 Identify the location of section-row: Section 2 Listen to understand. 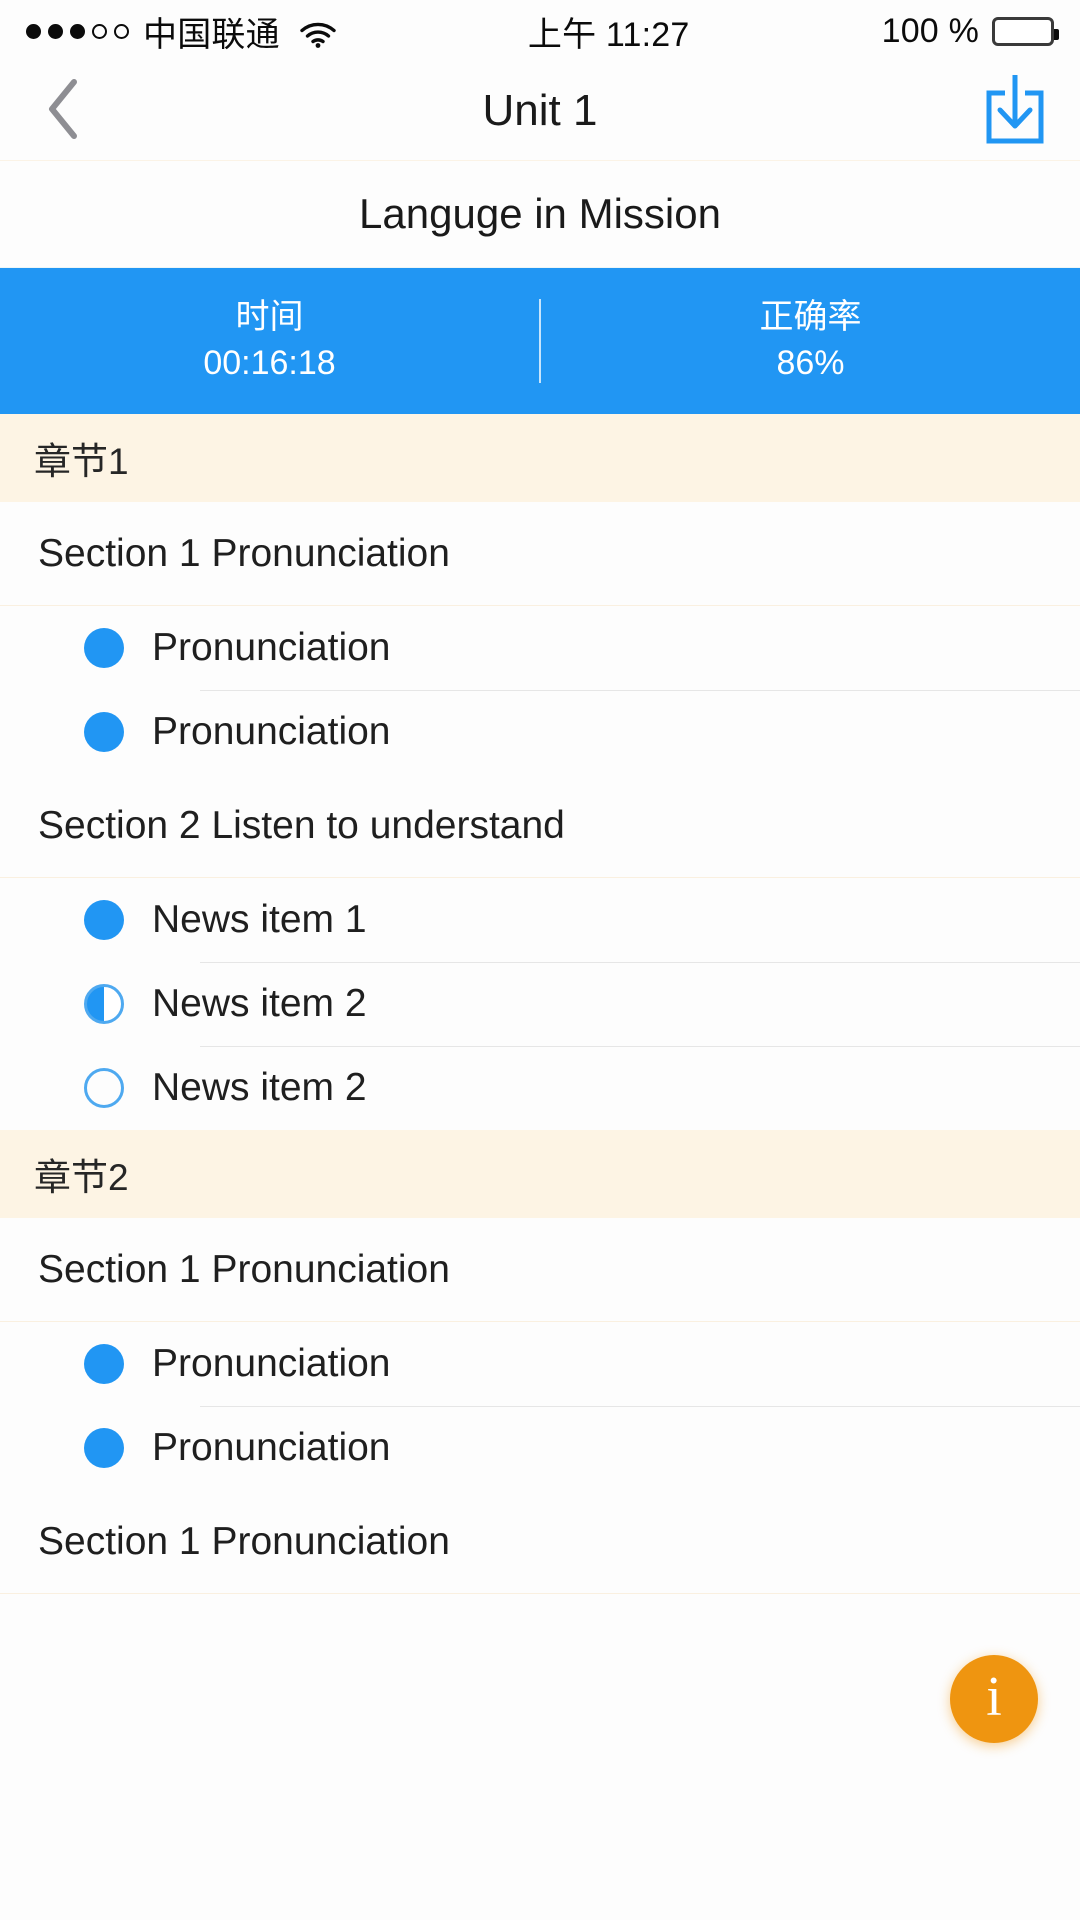
(540, 826).